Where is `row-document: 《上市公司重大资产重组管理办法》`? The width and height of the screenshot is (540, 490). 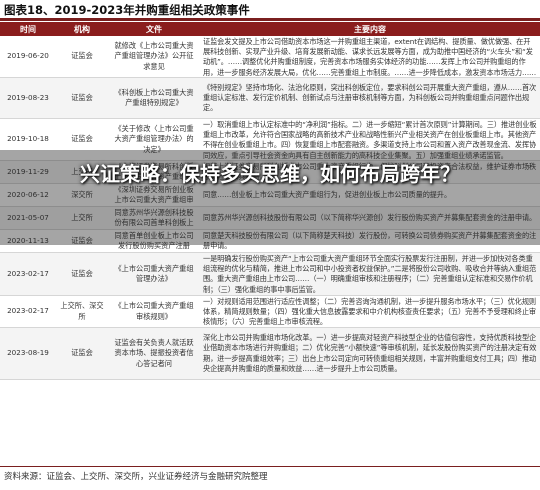
row-document: 《上市公司重大资产重组管理办法》 is located at coordinates (154, 274).